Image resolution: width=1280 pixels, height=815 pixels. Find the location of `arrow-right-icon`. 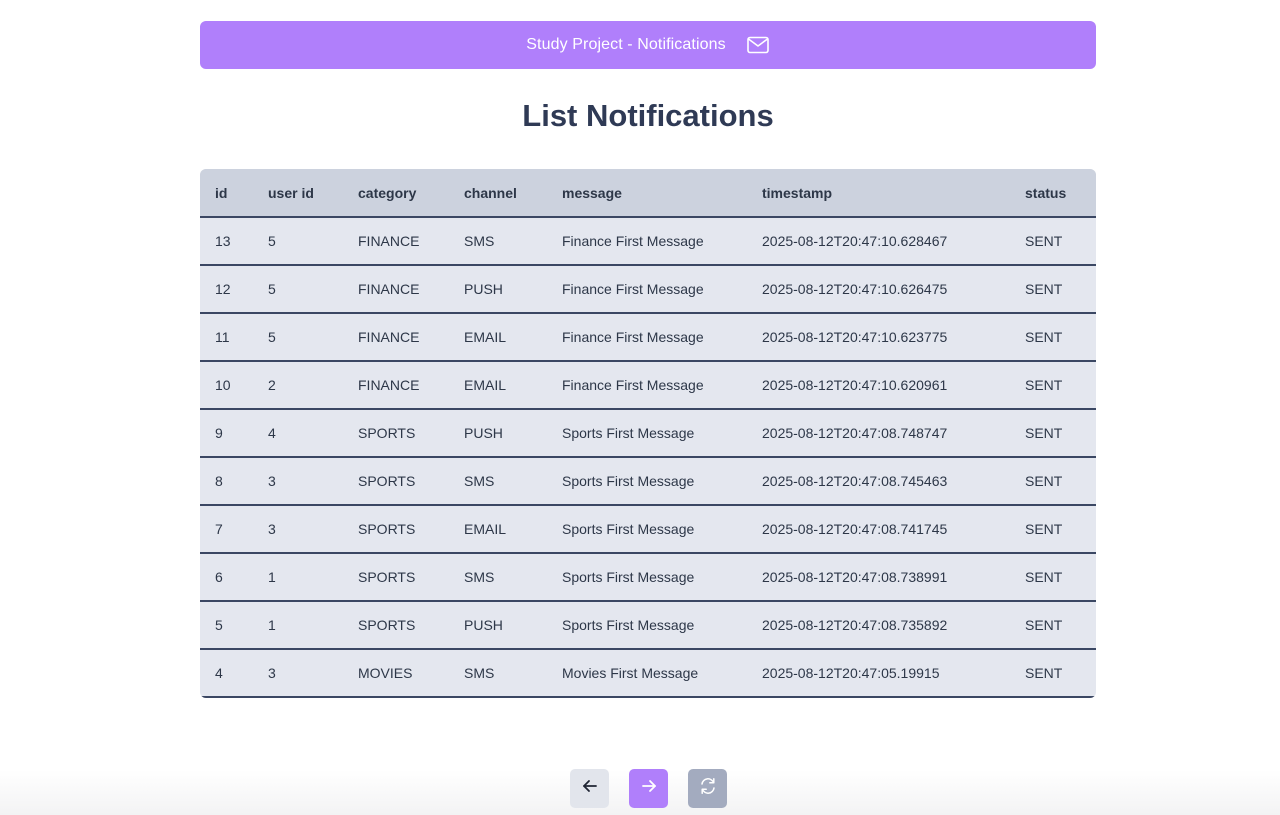

arrow-right-icon is located at coordinates (649, 788).